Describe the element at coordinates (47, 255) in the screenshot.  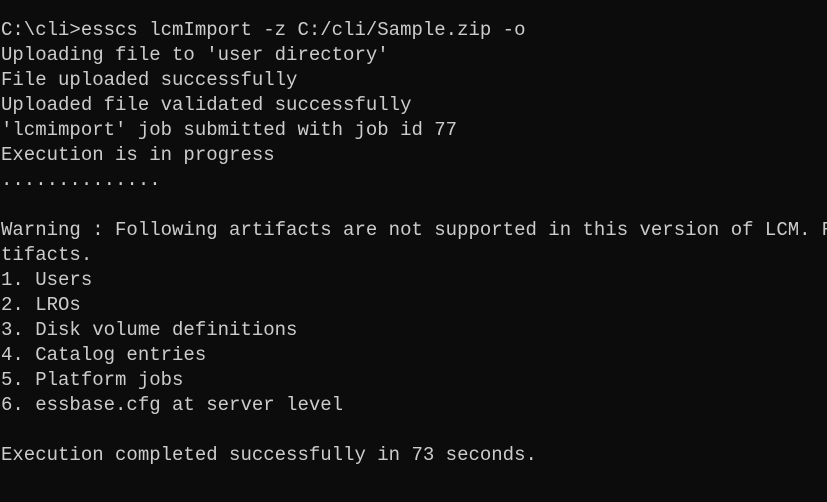
I see `warning-line-continued: tifacts.` at that location.